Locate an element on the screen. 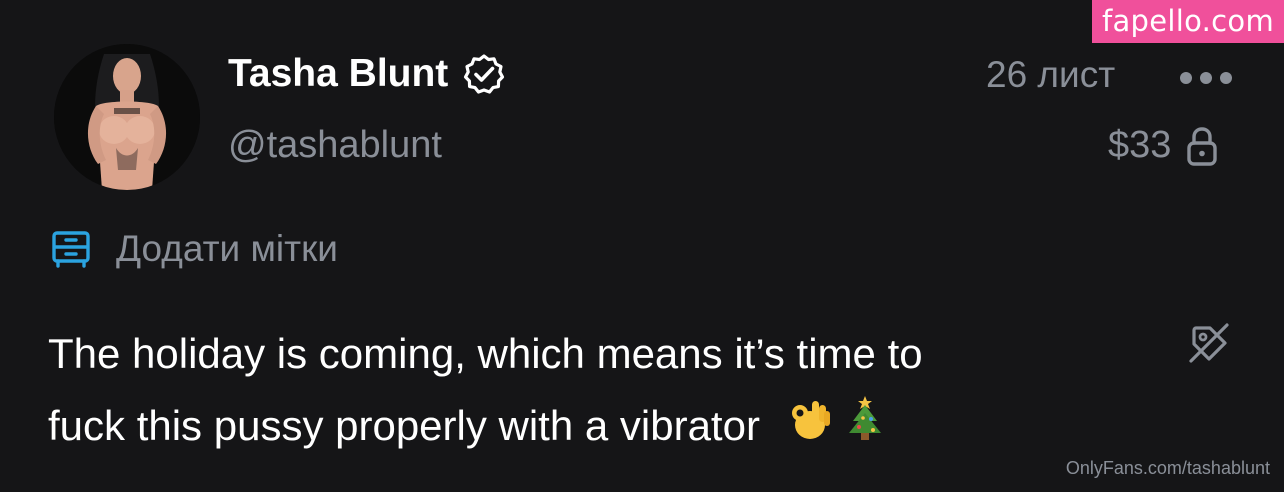  add-tags-button: Додати мітки is located at coordinates (194, 249).